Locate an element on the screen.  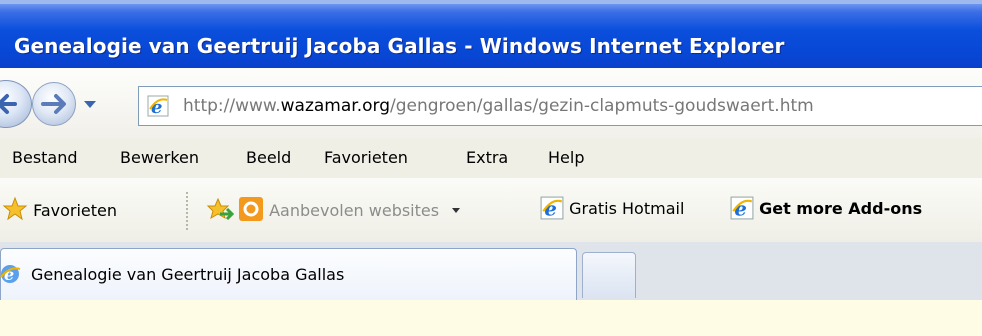
favorites-star-icon is located at coordinates (15, 208).